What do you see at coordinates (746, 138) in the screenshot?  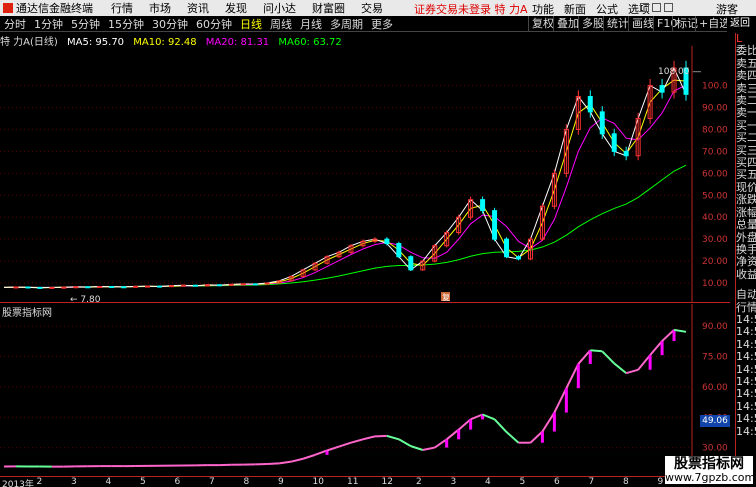 I see `quote-field-label: 买二` at bounding box center [746, 138].